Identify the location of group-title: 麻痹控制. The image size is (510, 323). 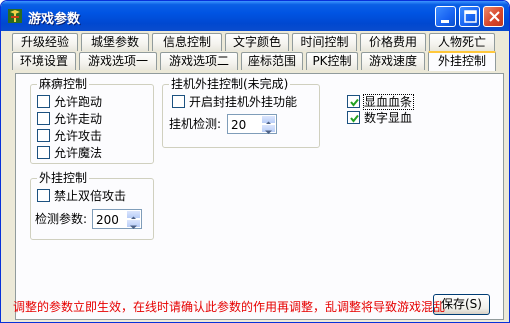
(63, 84).